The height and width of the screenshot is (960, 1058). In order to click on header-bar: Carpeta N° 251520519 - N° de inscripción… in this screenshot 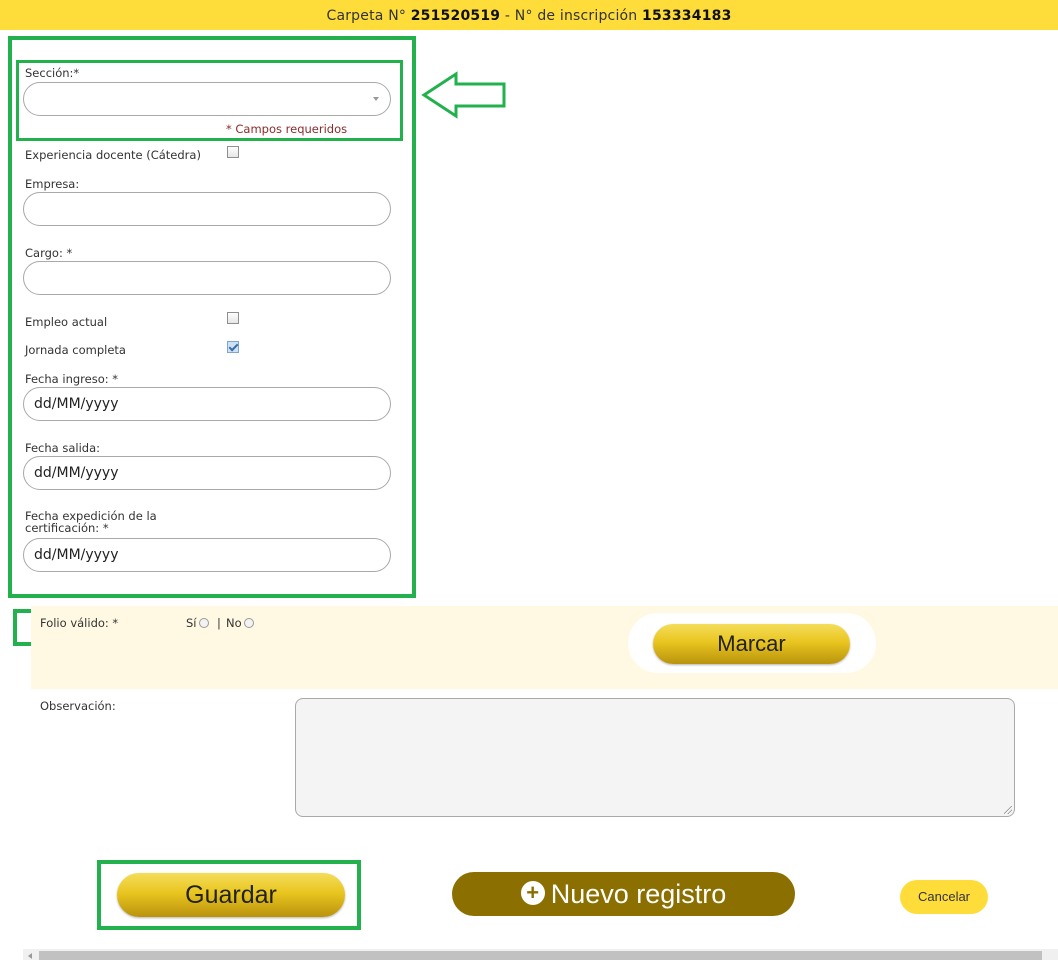, I will do `click(529, 15)`.